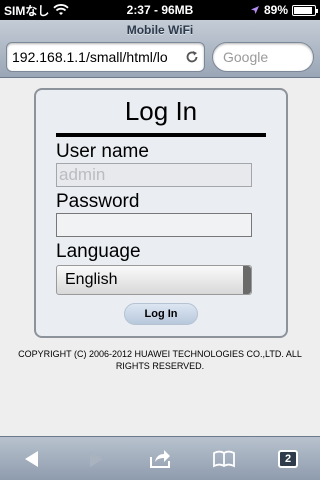 The image size is (320, 480). What do you see at coordinates (98, 201) in the screenshot?
I see `password-label: Password` at bounding box center [98, 201].